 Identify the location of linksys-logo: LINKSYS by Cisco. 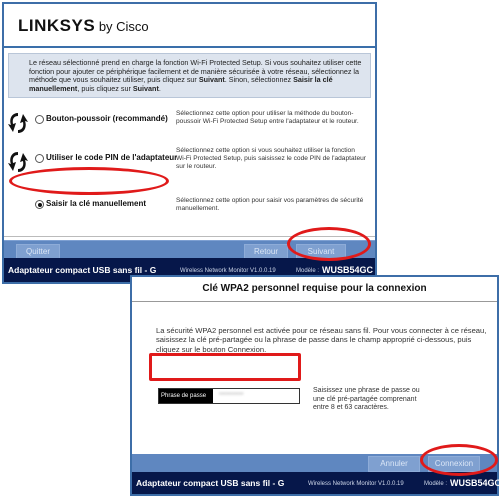
(83, 25).